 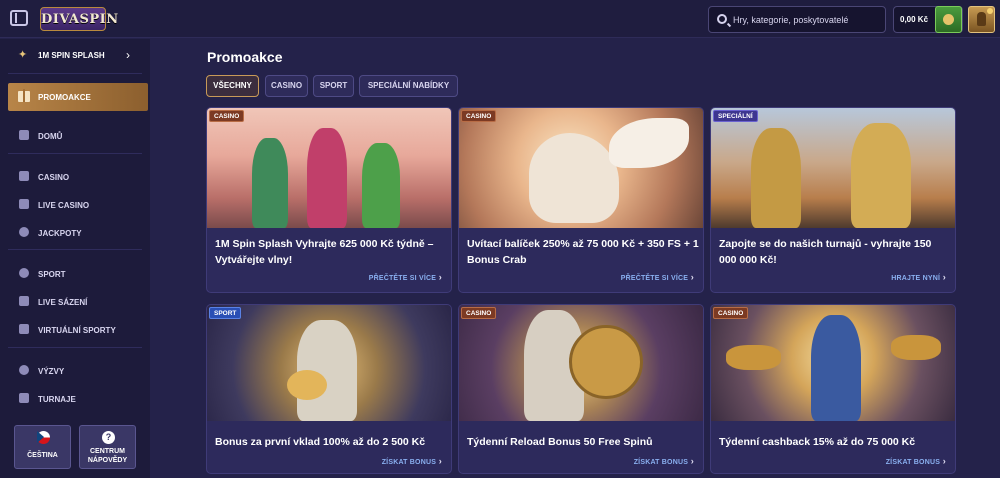 I want to click on sidebar-item-label: SPORT, so click(x=52, y=274).